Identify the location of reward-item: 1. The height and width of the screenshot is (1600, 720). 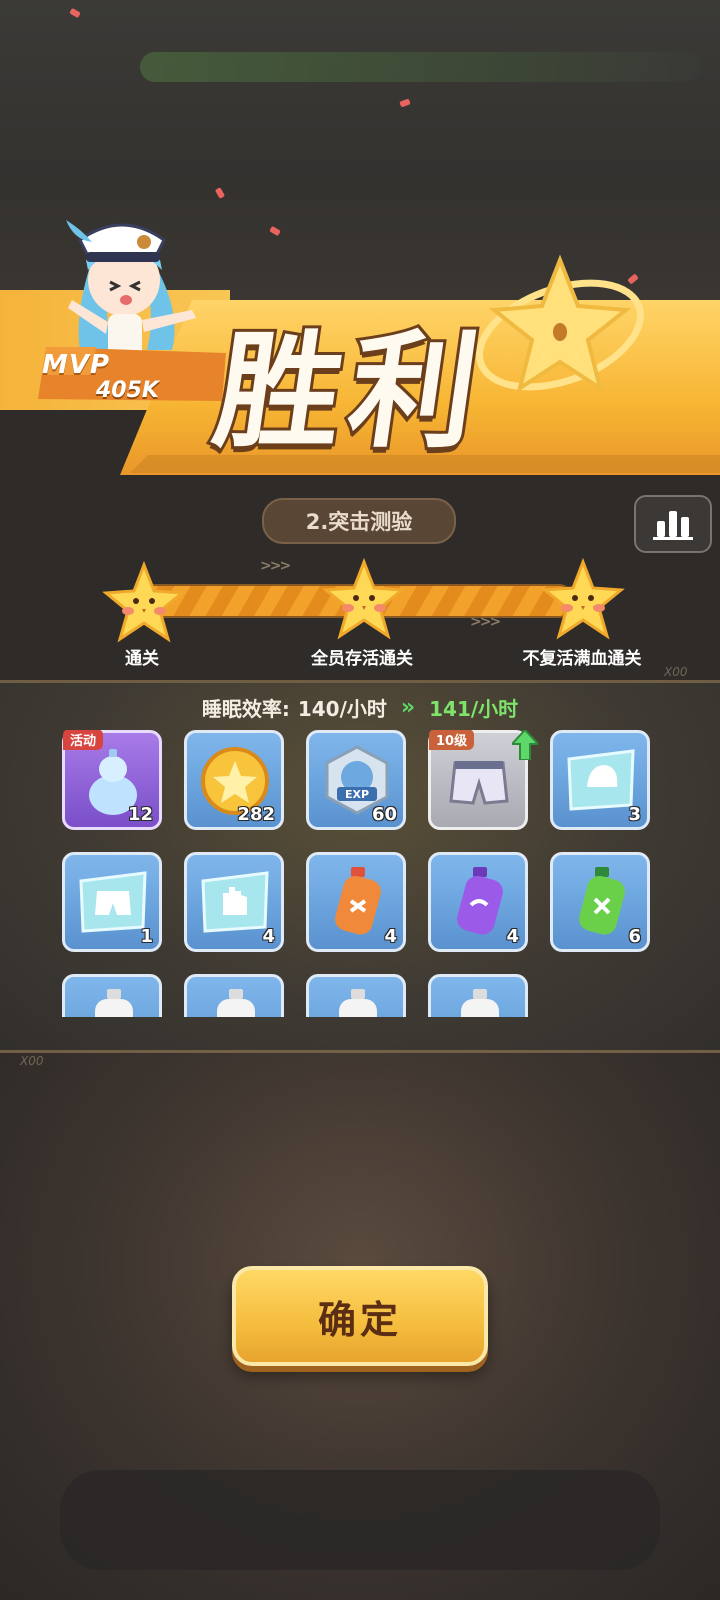
(112, 902).